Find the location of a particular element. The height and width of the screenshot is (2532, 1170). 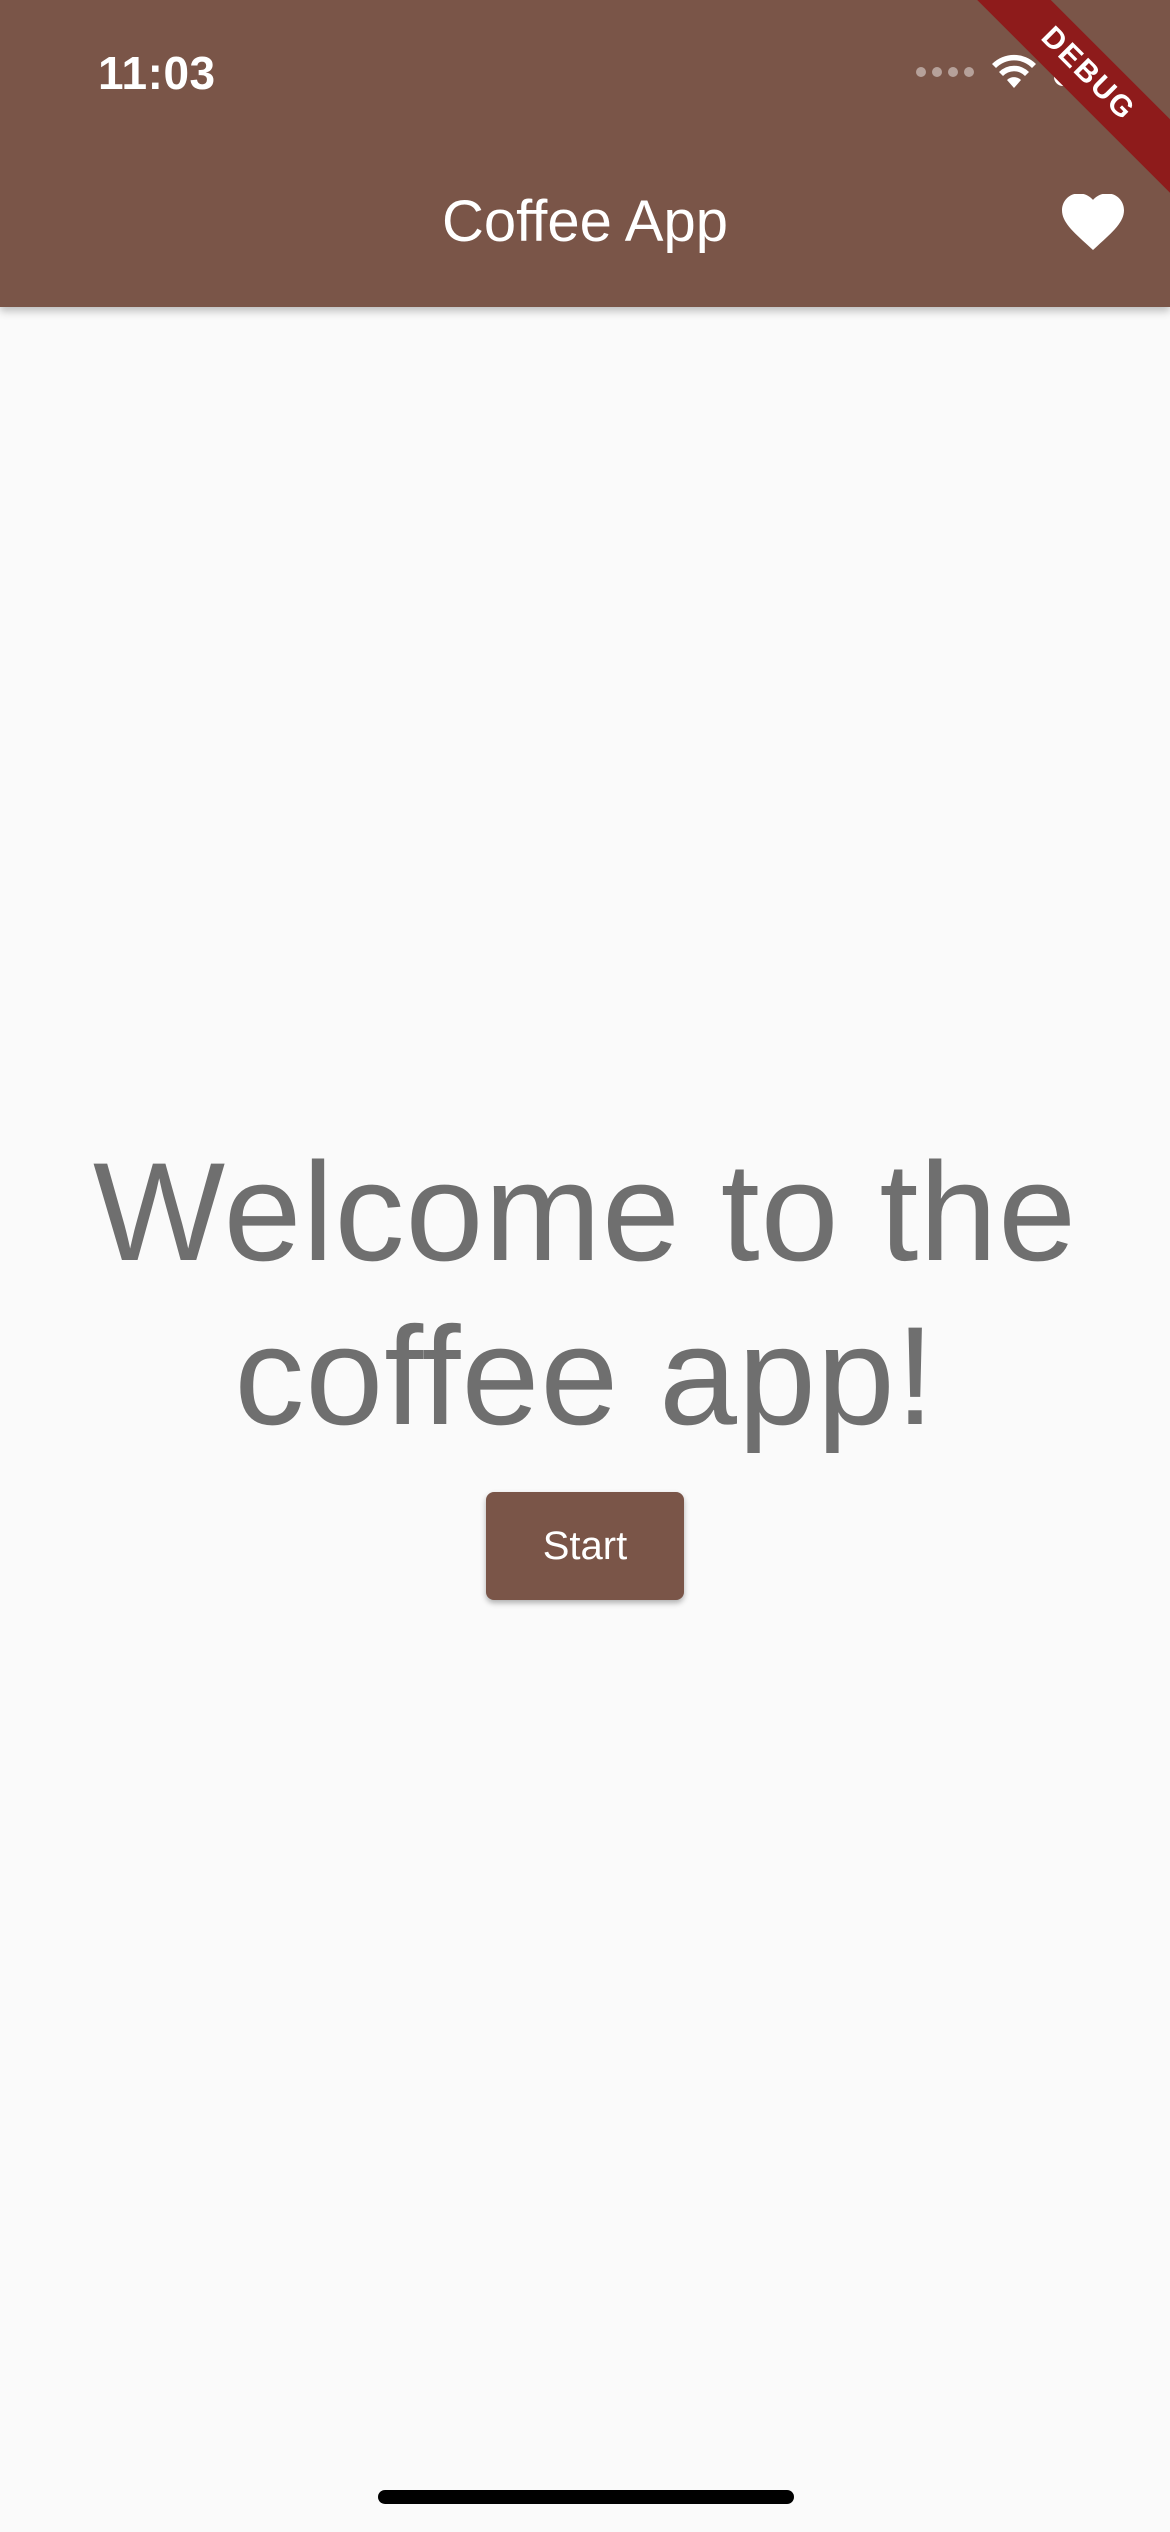

heart-icon is located at coordinates (1093, 222).